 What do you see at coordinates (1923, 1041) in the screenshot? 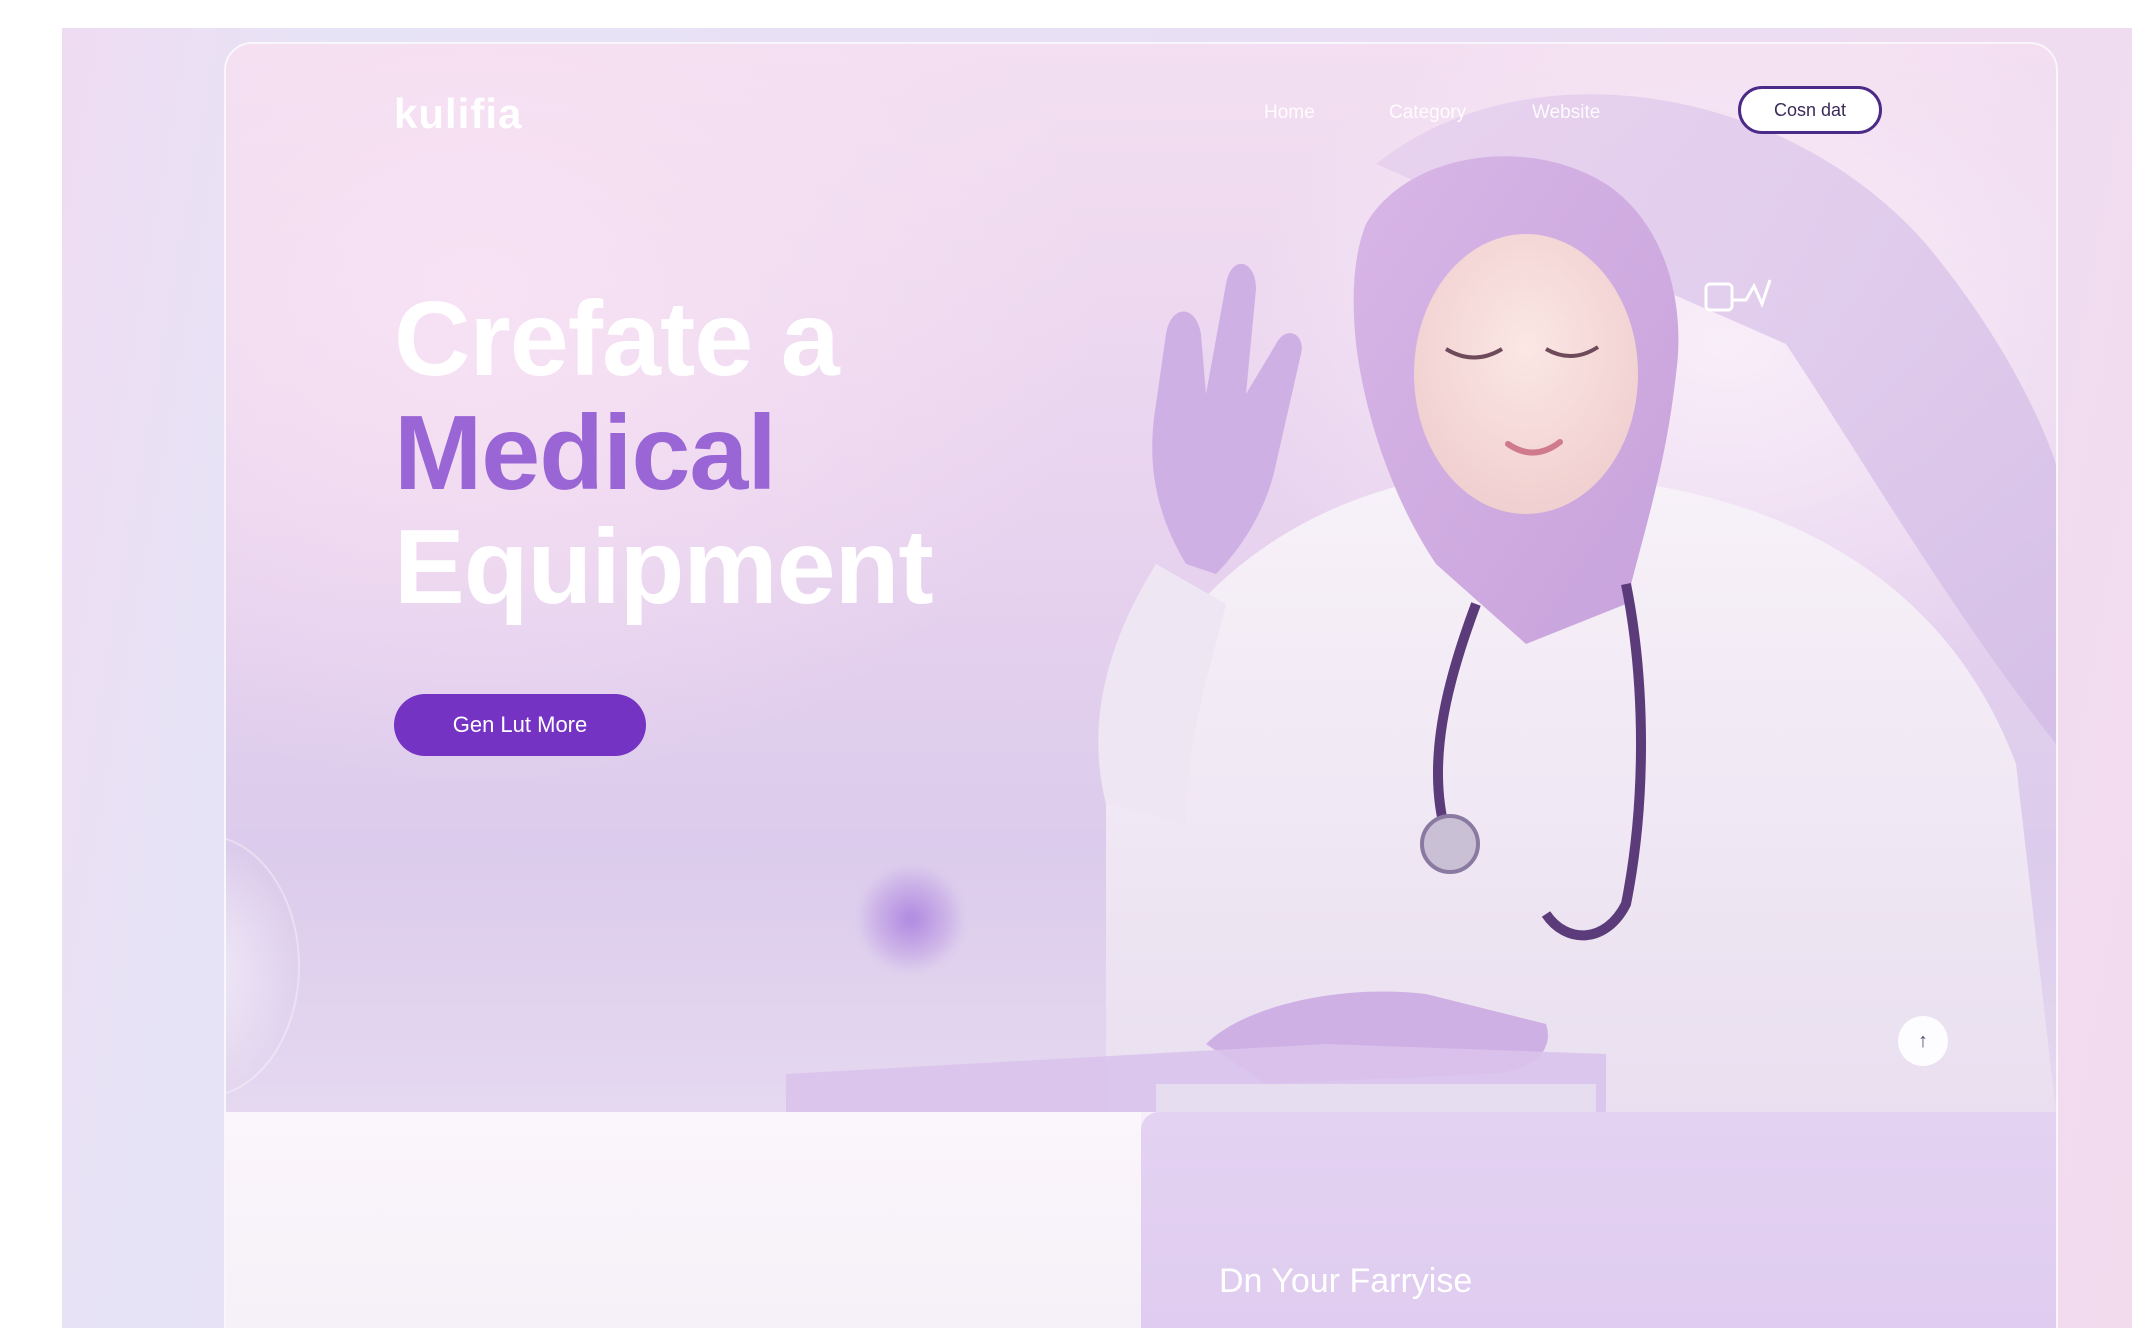
I see `scroll-up-icon: ↑` at bounding box center [1923, 1041].